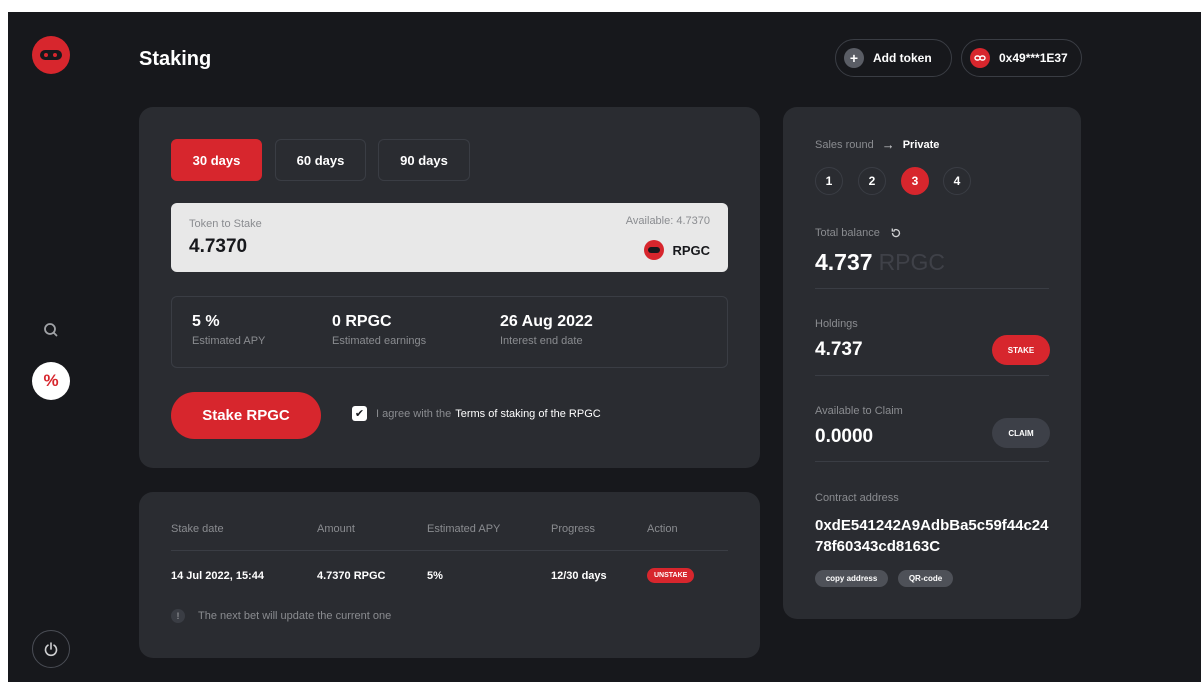  What do you see at coordinates (1033, 58) in the screenshot?
I see `wallet-address: 0x49***1E37` at bounding box center [1033, 58].